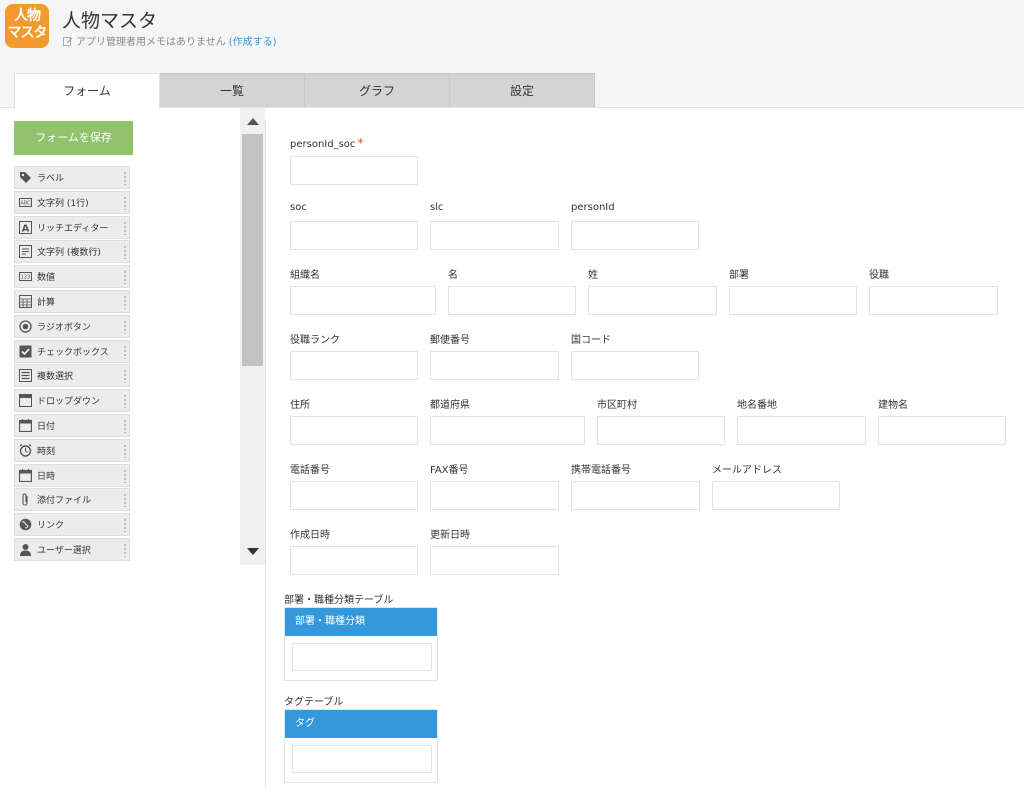  Describe the element at coordinates (232, 90) in the screenshot. I see `tab-list: 一覧` at that location.